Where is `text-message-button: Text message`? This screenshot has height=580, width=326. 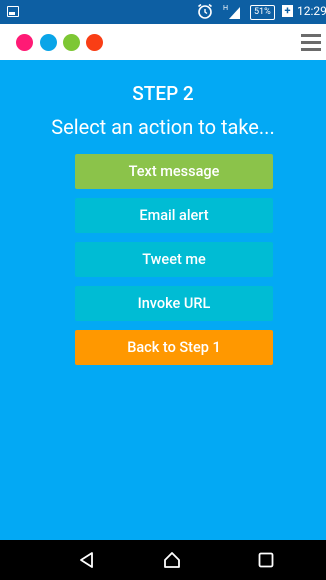
text-message-button: Text message is located at coordinates (174, 171).